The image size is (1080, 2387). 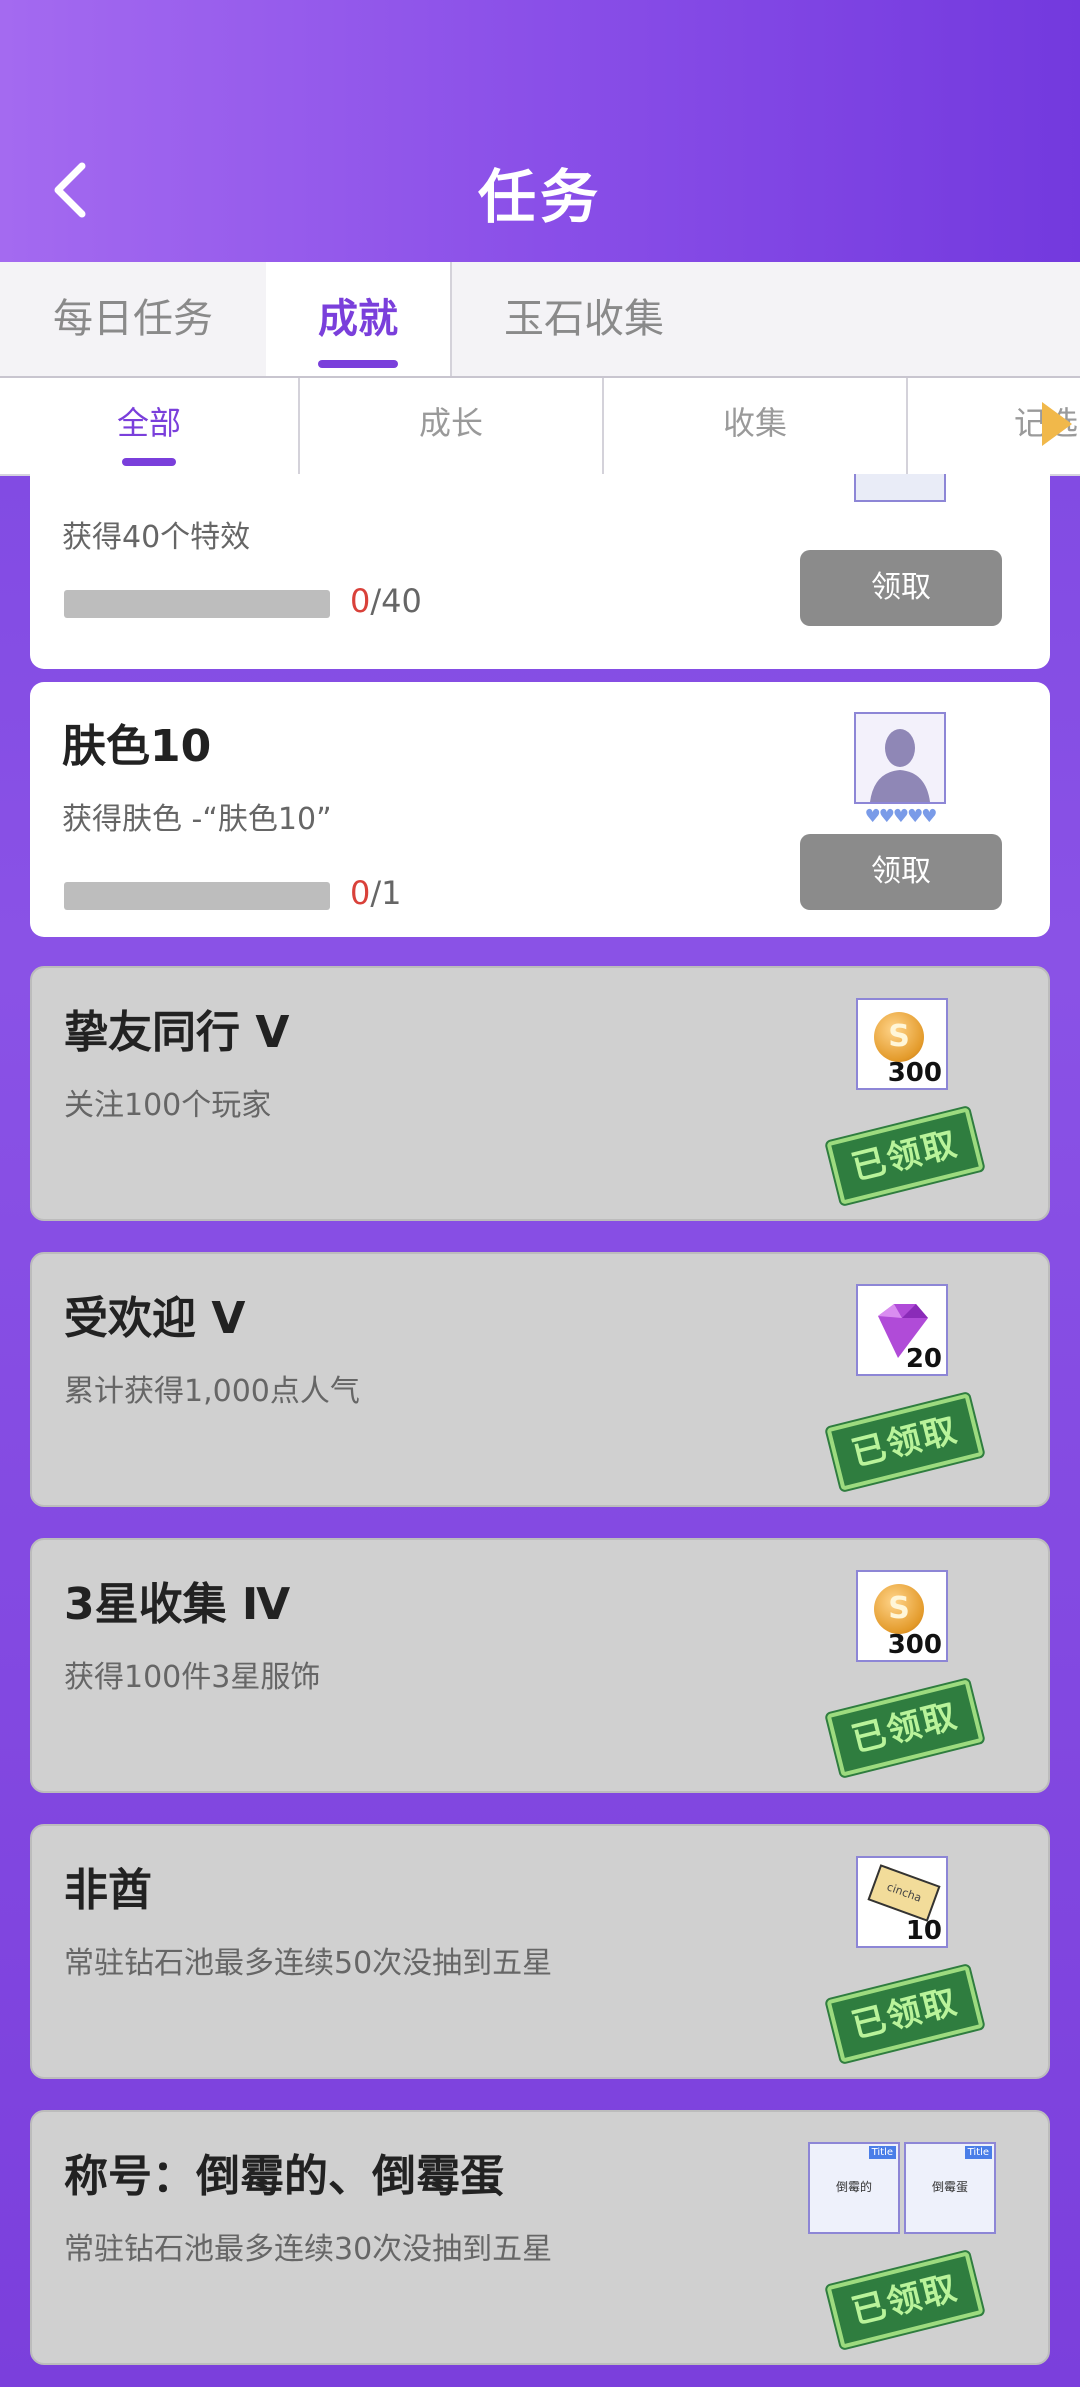 I want to click on gacha-ticket-icon: cincha 10, so click(x=902, y=1902).